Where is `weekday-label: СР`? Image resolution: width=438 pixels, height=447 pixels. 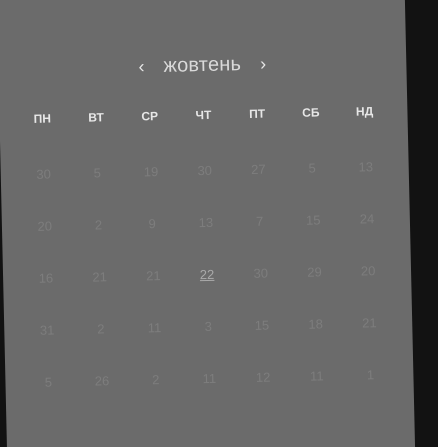
weekday-label: СР is located at coordinates (150, 116).